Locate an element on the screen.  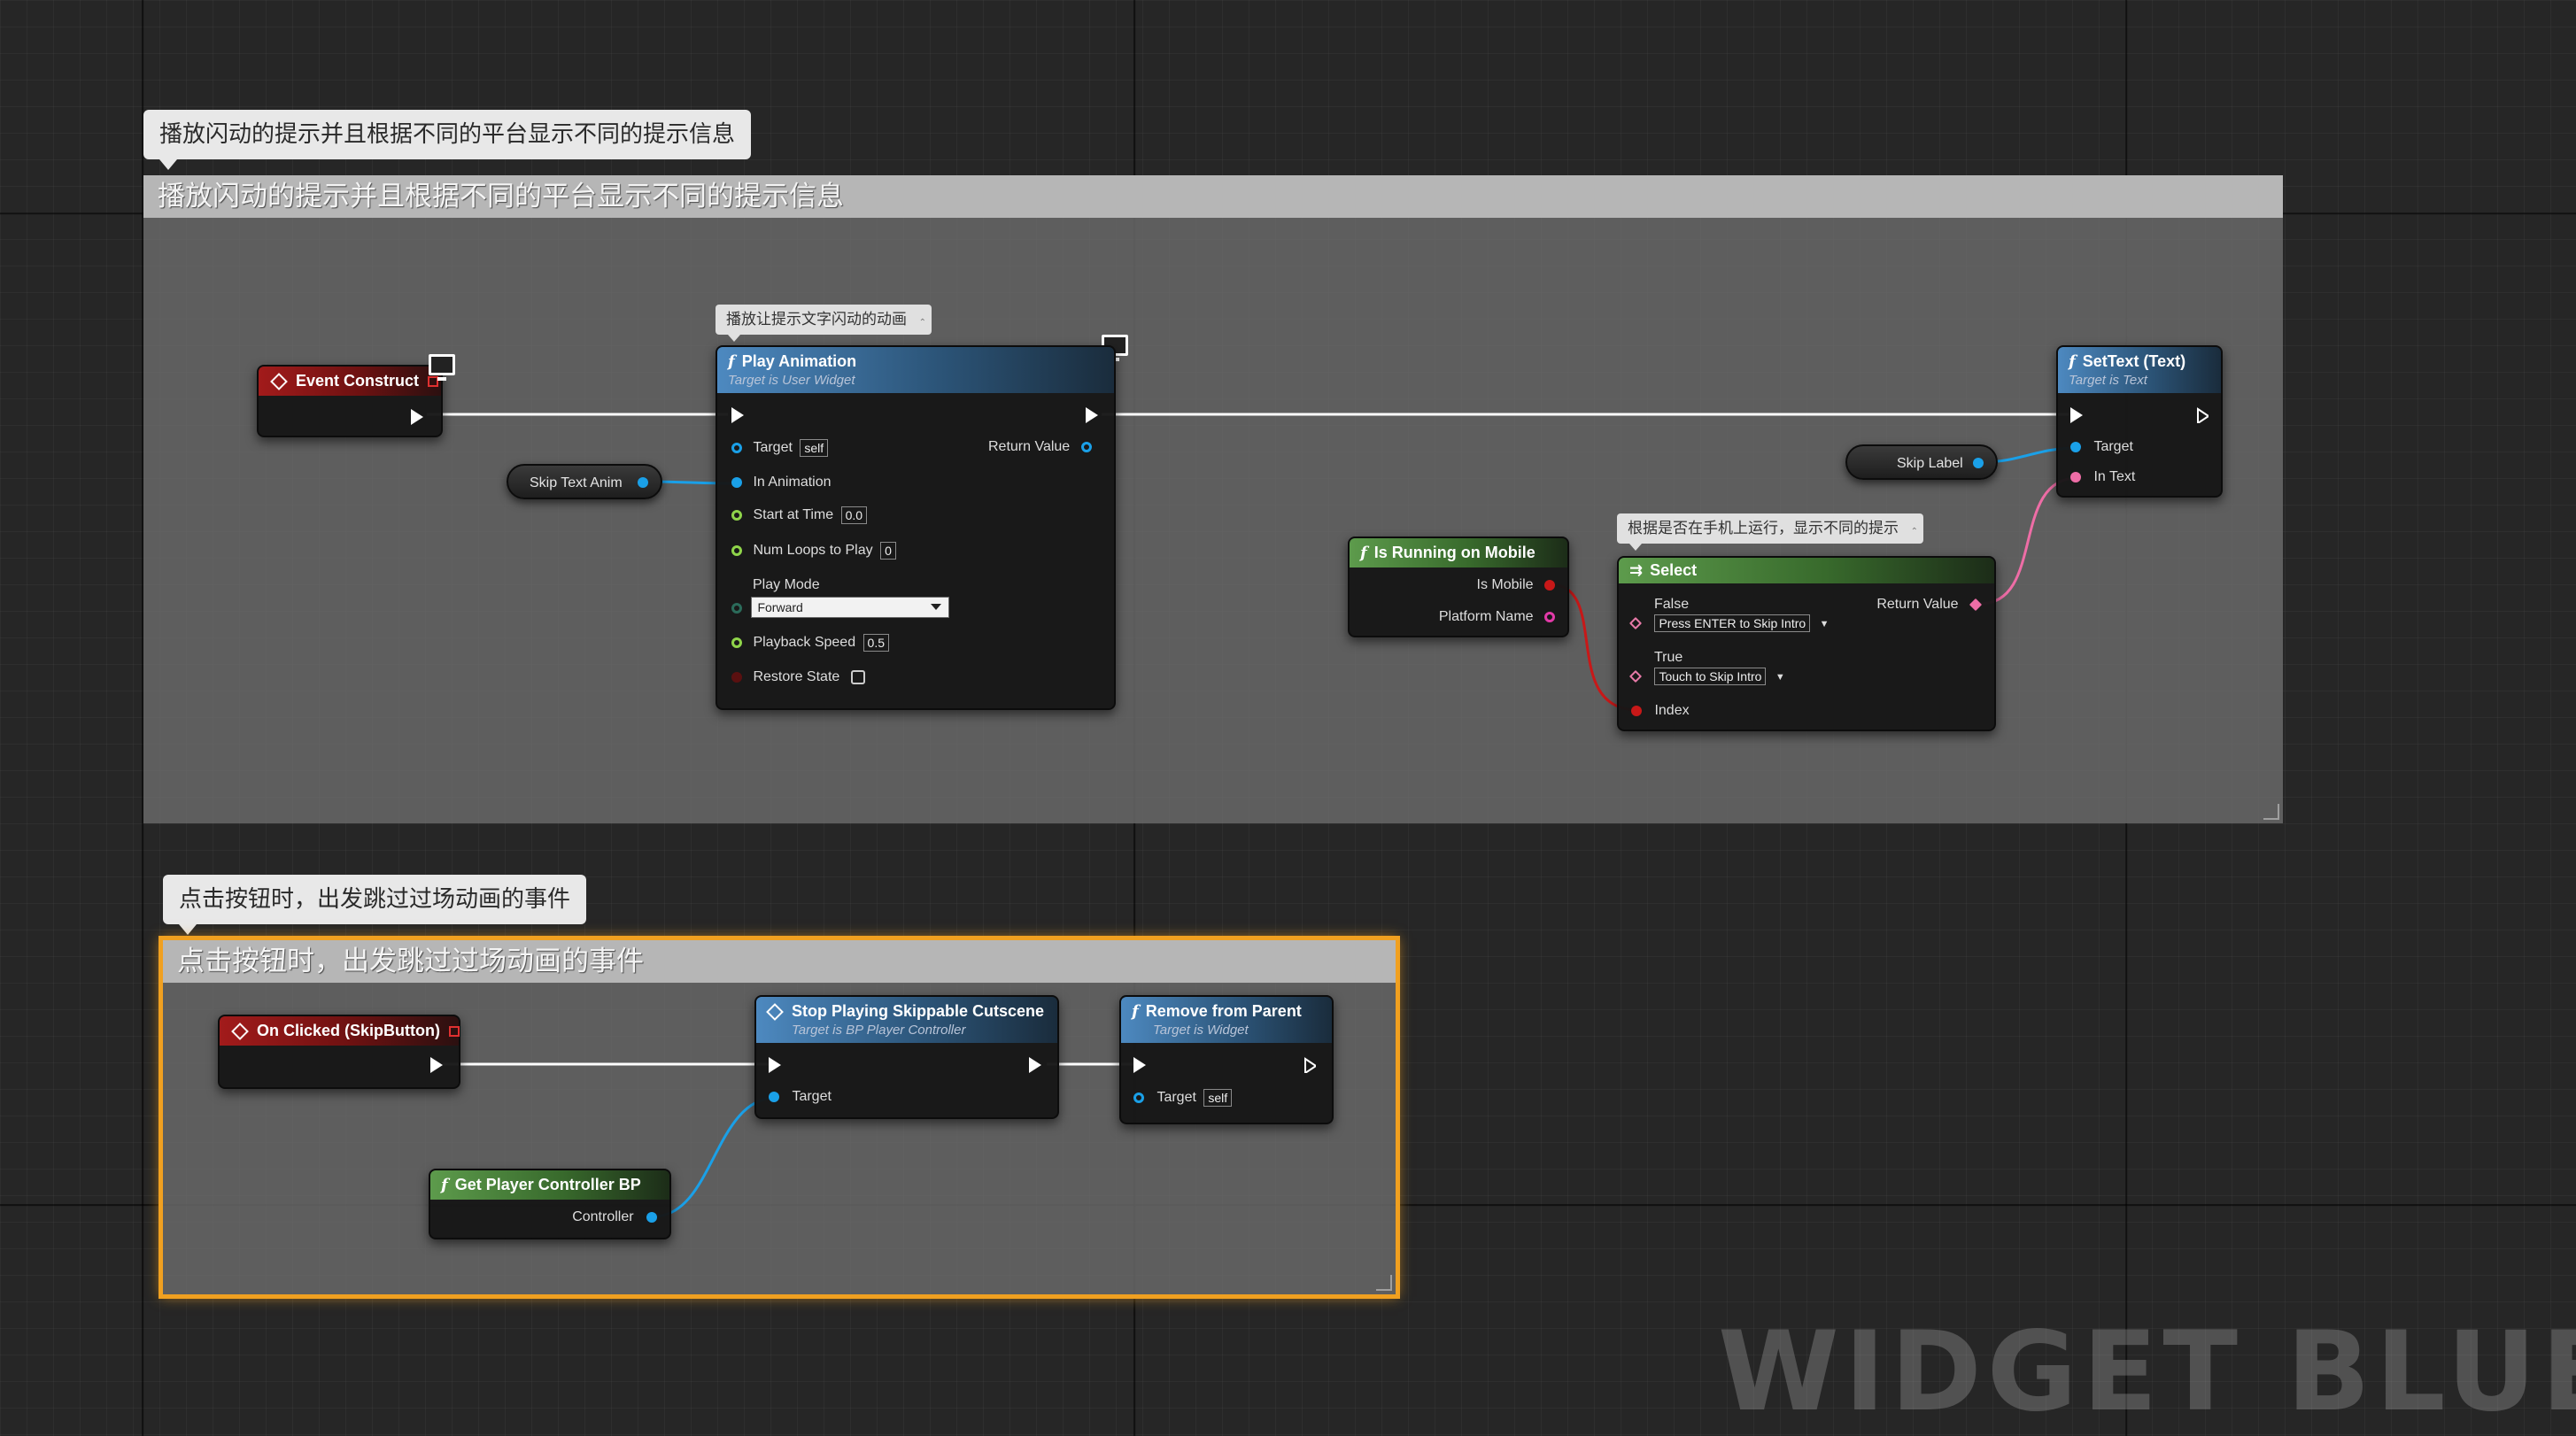
node-title: Play Animation is located at coordinates (799, 361).